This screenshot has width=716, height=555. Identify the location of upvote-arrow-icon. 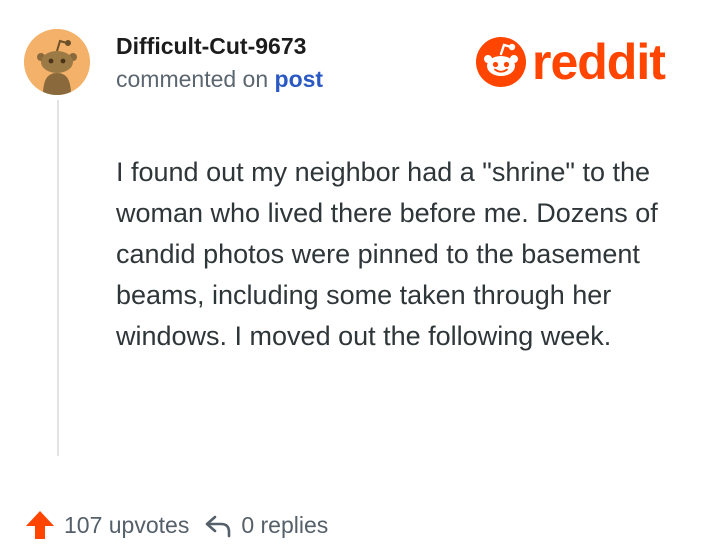
(40, 525).